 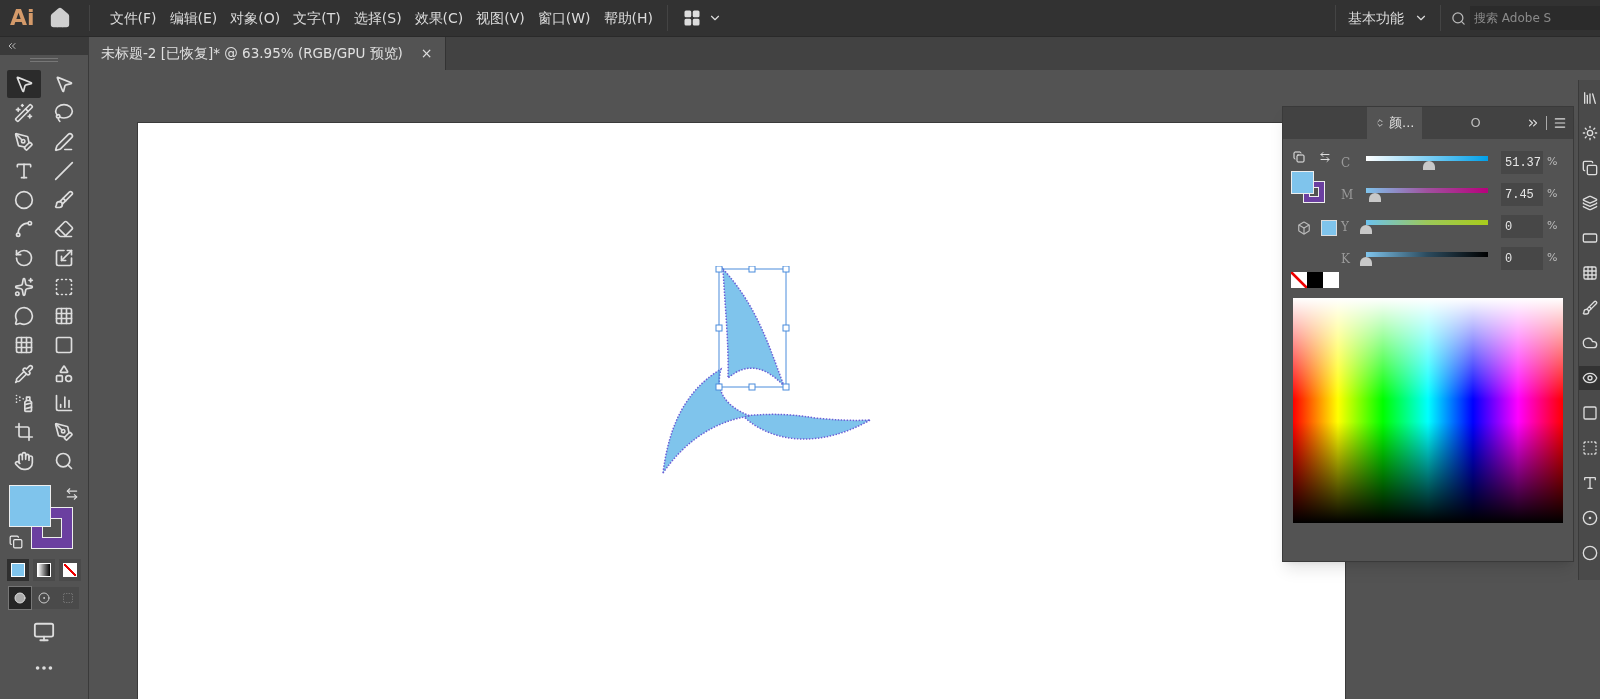 I want to click on collapse-icon, so click(x=12, y=46).